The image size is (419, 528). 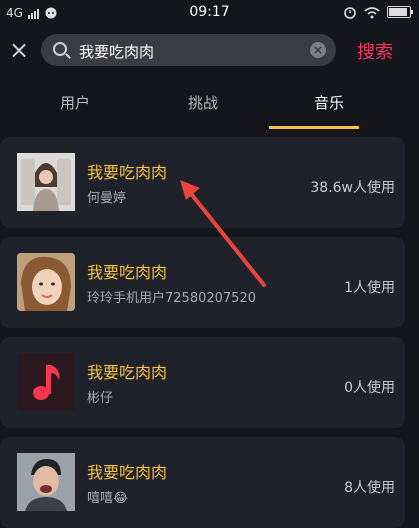 What do you see at coordinates (318, 50) in the screenshot?
I see `clear-icon: ×` at bounding box center [318, 50].